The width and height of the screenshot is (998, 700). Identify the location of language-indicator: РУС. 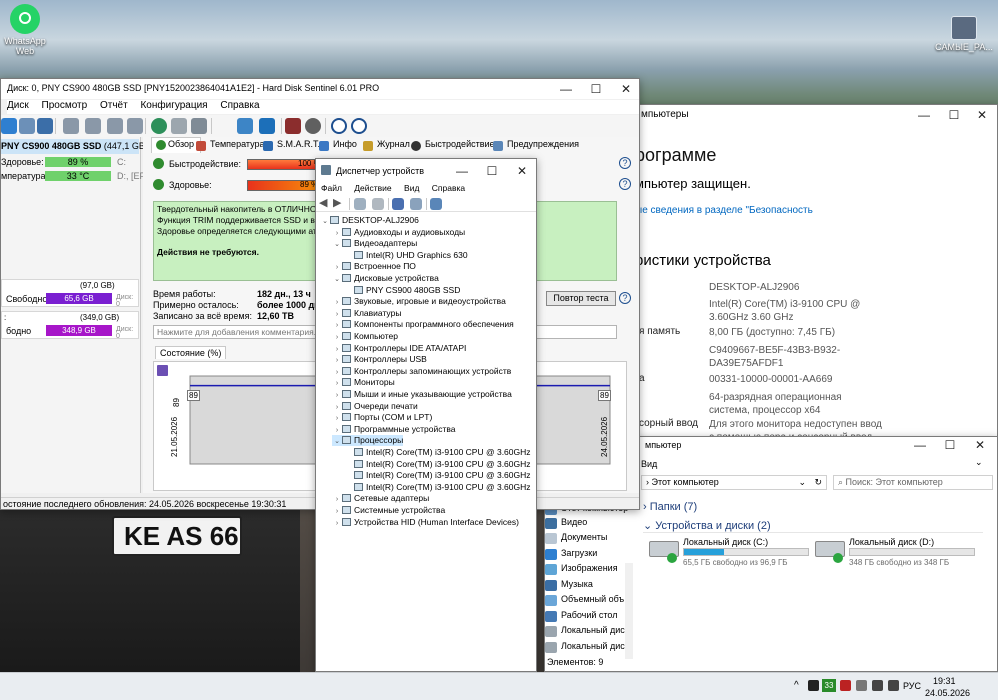
(912, 686).